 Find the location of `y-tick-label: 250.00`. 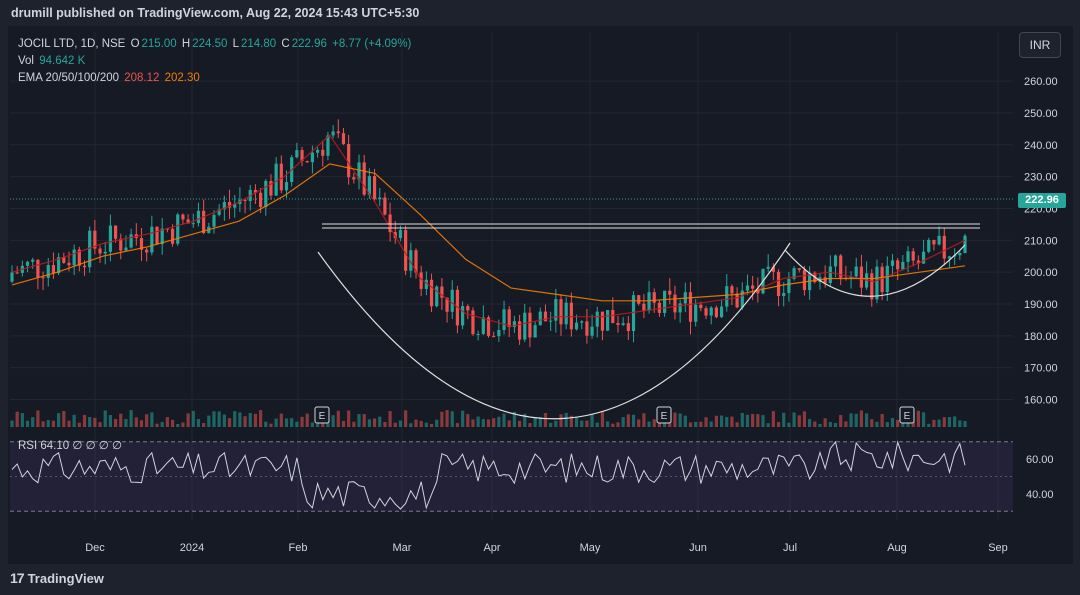

y-tick-label: 250.00 is located at coordinates (1041, 114).